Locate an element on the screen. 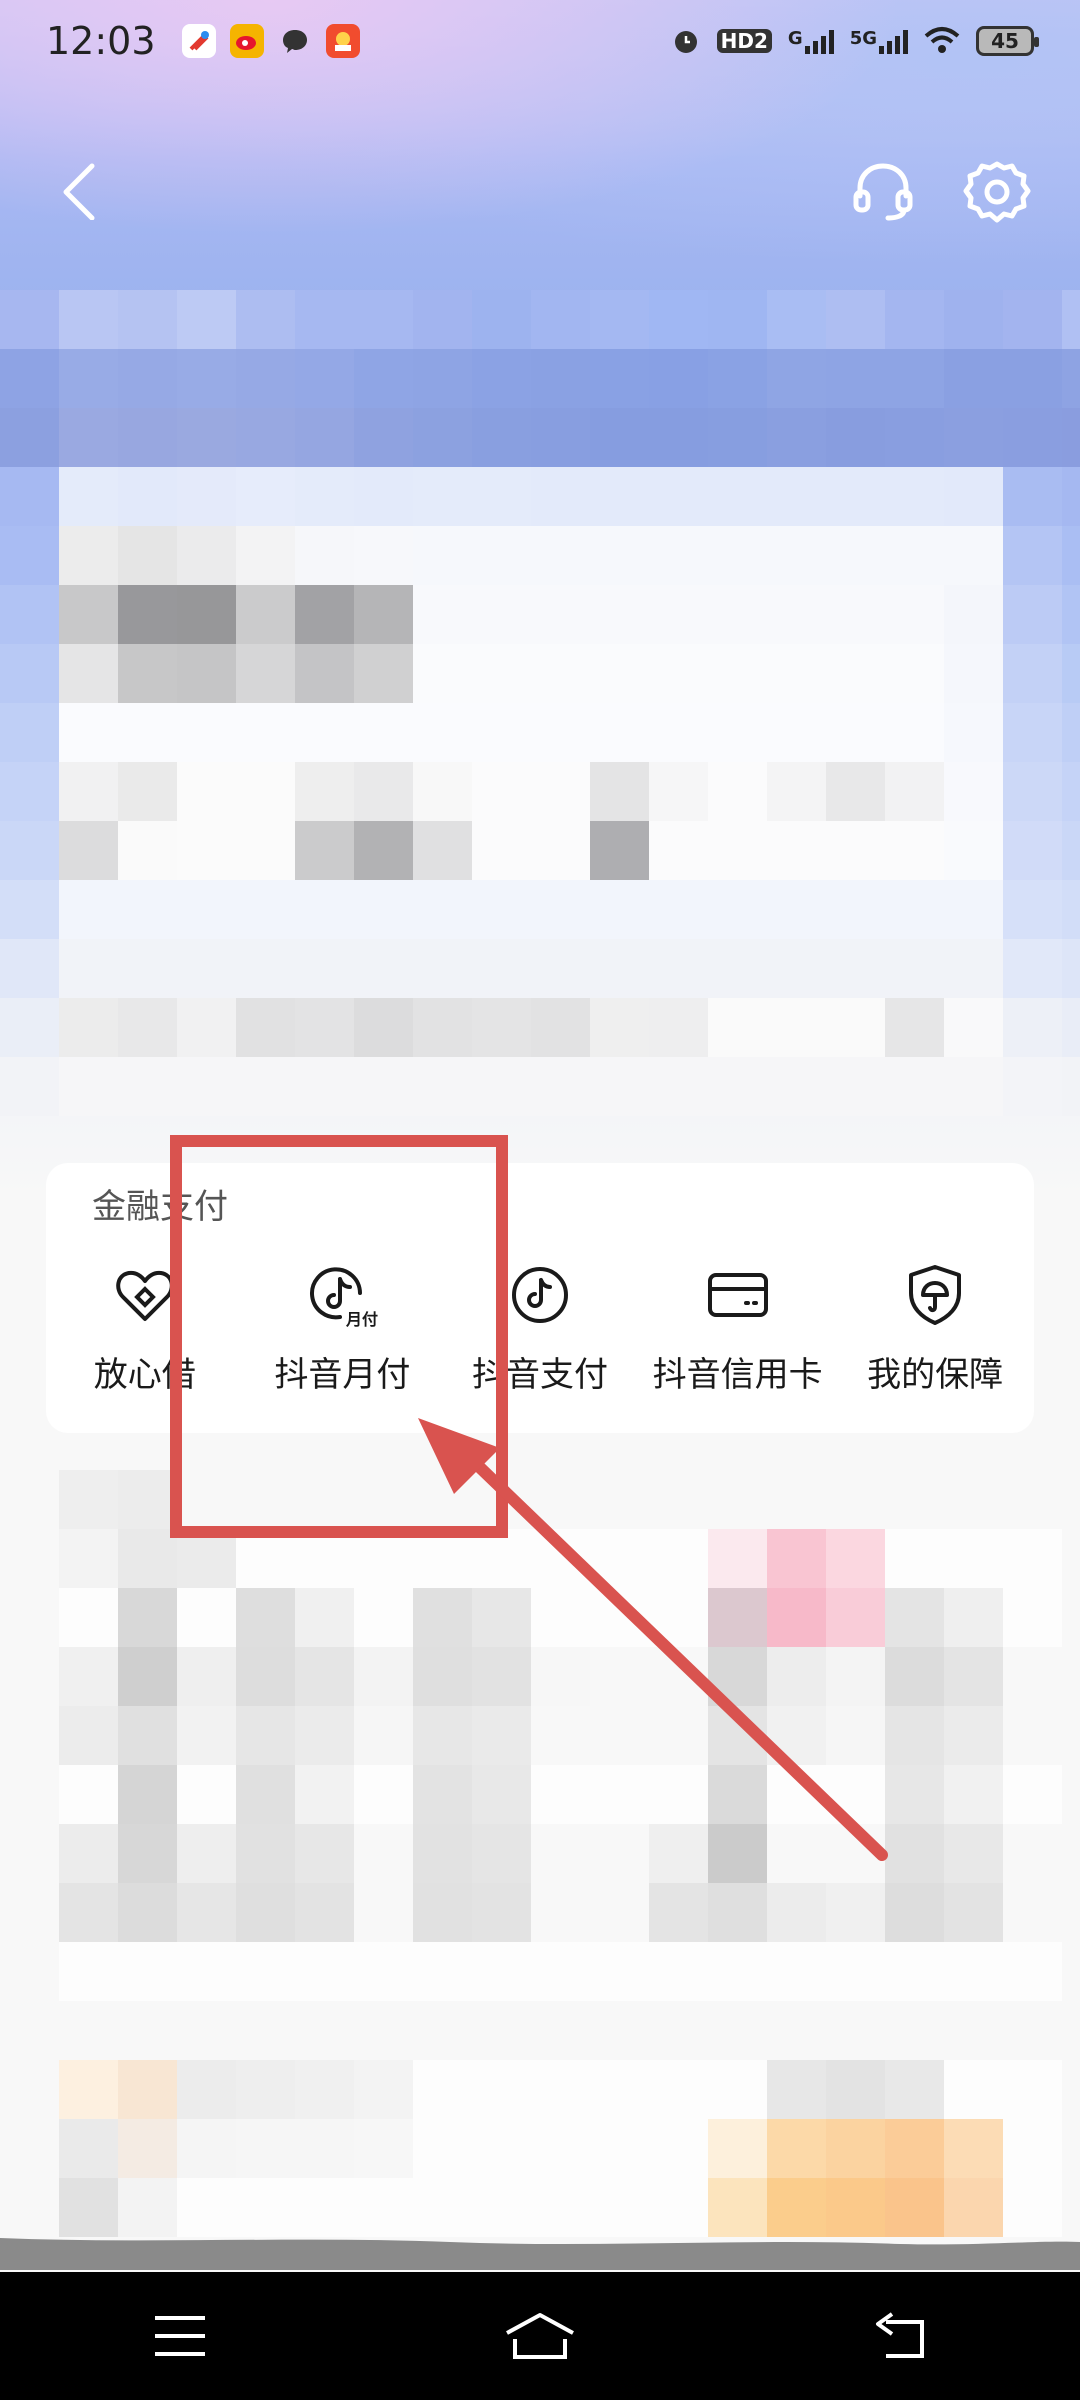 The width and height of the screenshot is (1080, 2400). finance-item-label: 我的保障 is located at coordinates (935, 1375).